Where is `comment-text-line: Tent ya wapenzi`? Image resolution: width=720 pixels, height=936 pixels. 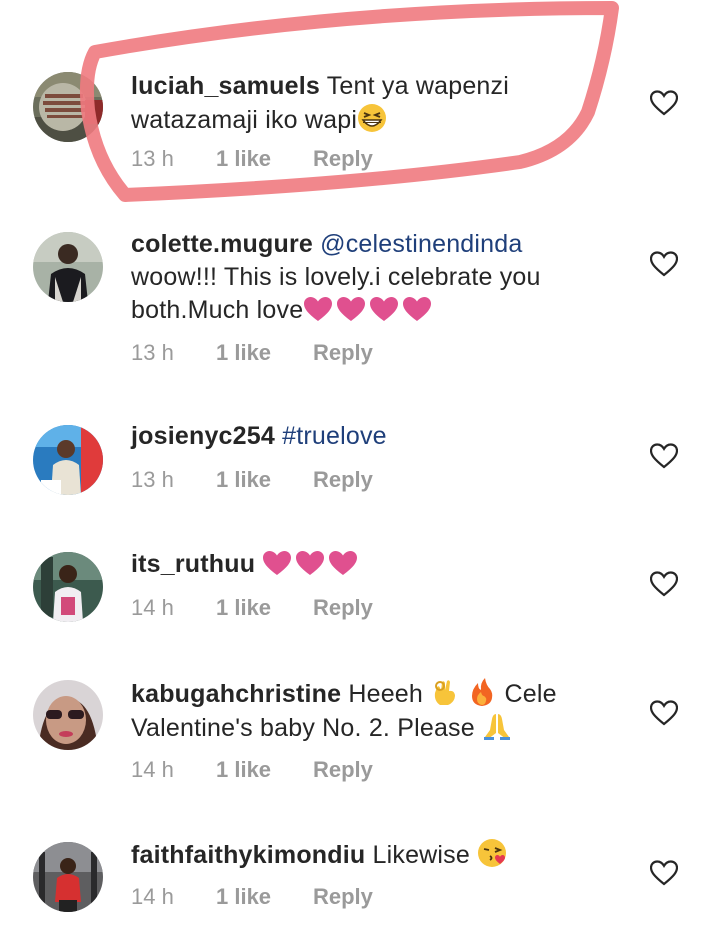 comment-text-line: Tent ya wapenzi is located at coordinates (414, 86).